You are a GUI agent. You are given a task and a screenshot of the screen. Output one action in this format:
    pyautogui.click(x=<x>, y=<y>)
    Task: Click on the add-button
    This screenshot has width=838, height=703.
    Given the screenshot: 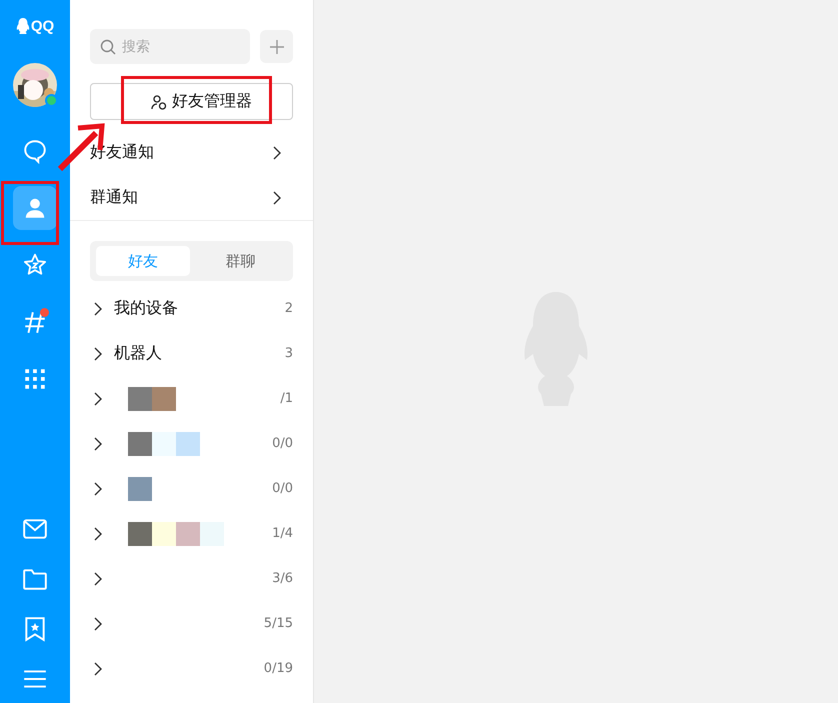 What is the action you would take?
    pyautogui.click(x=276, y=46)
    